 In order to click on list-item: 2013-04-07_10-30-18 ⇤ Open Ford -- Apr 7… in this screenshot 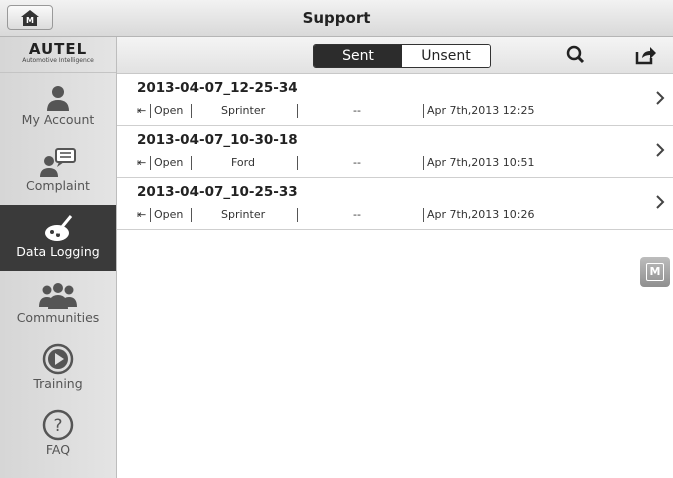, I will do `click(395, 152)`.